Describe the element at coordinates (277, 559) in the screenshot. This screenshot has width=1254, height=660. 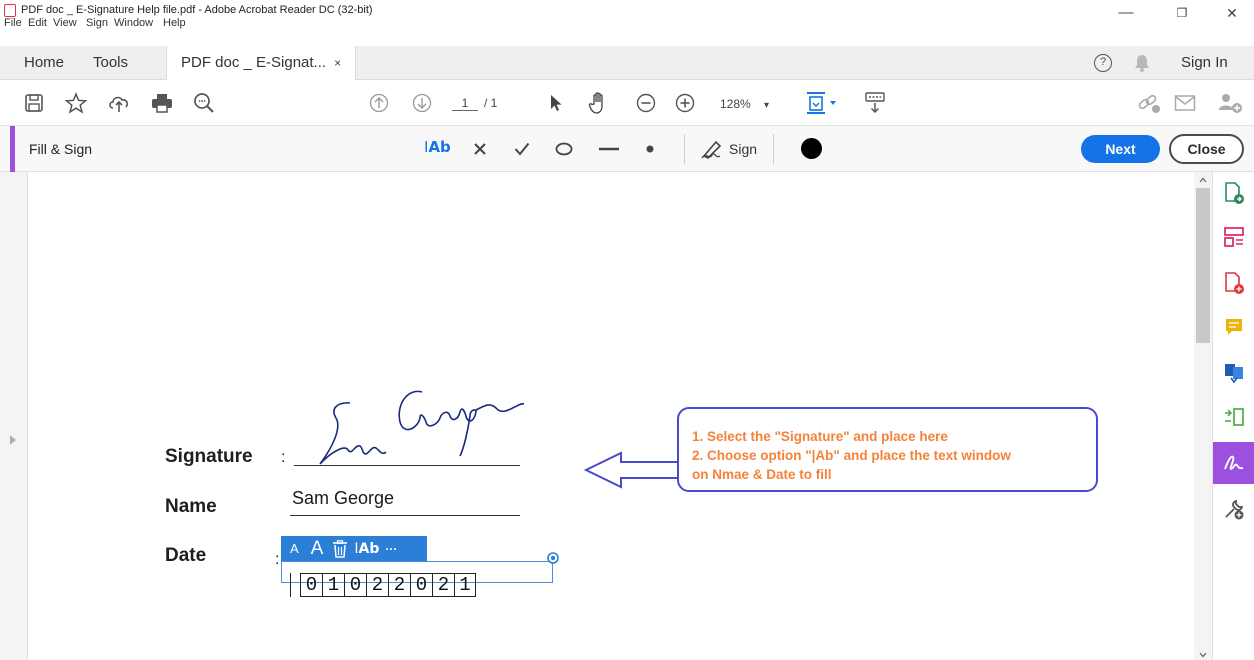
I see `date-colon: :` at that location.